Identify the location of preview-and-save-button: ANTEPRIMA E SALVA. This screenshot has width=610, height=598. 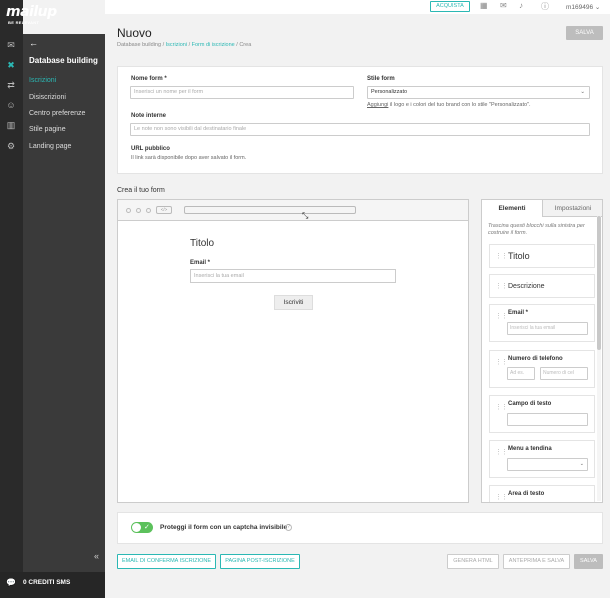
(536, 561).